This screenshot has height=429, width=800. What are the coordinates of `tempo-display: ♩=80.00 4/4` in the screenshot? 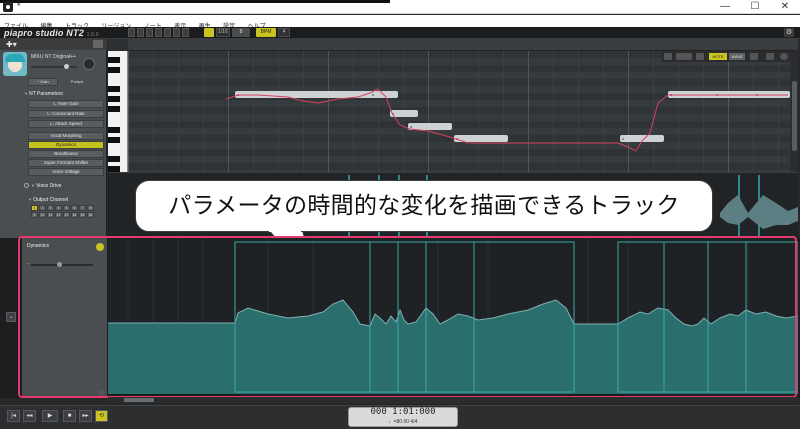 It's located at (403, 422).